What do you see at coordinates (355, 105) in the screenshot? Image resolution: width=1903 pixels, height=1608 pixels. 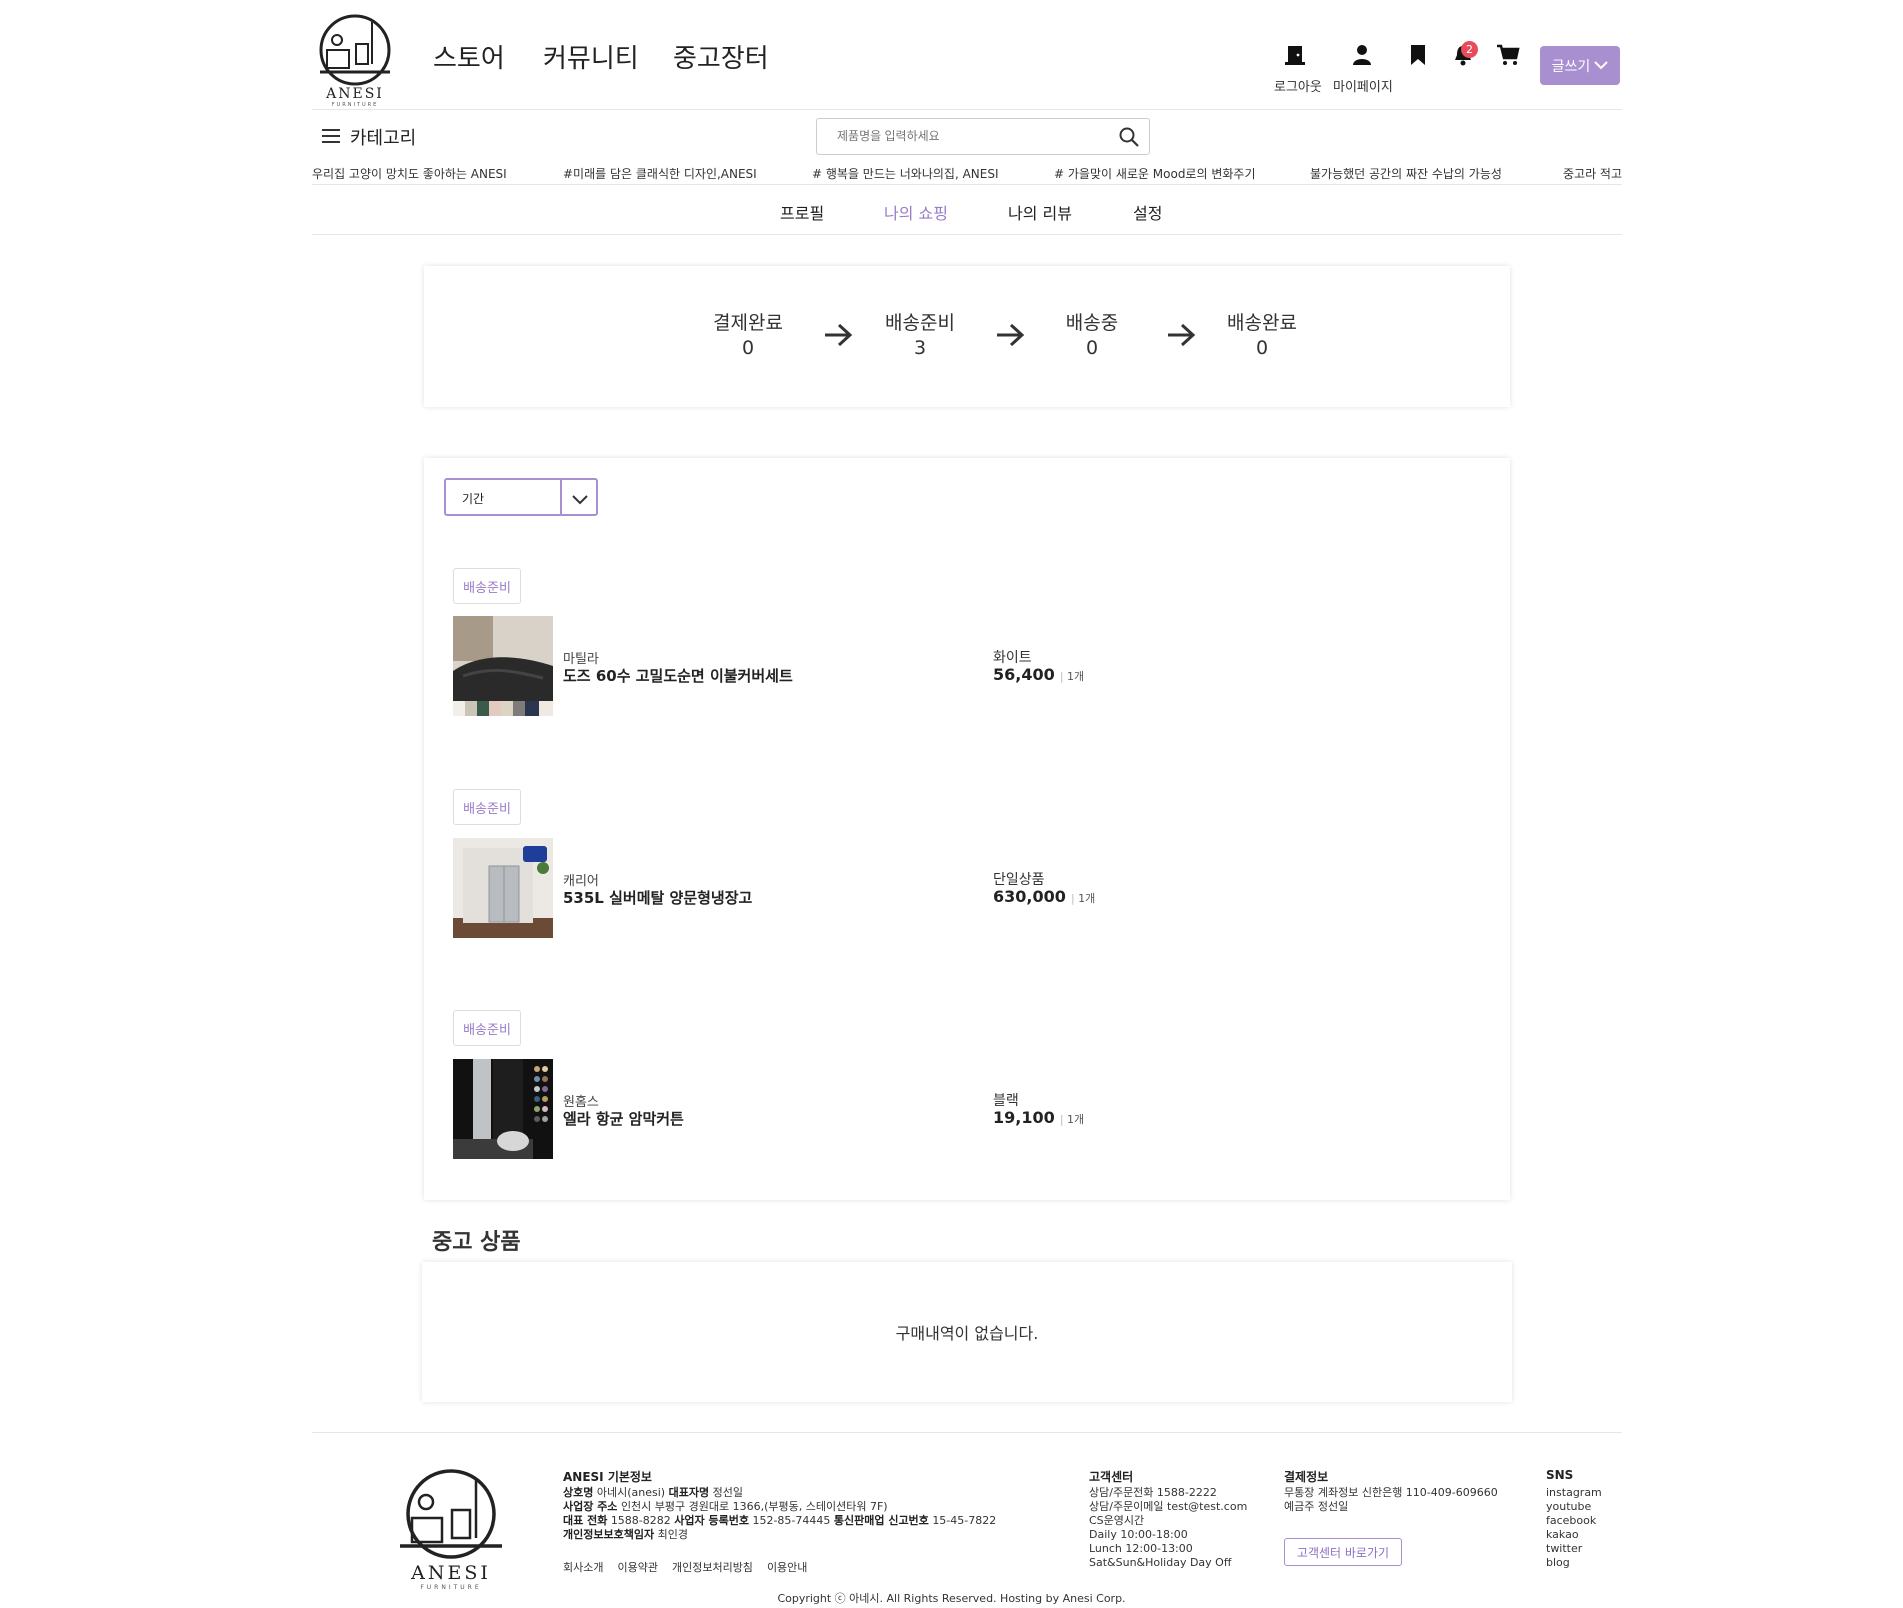 I see `brand-sub: FURNITURE` at bounding box center [355, 105].